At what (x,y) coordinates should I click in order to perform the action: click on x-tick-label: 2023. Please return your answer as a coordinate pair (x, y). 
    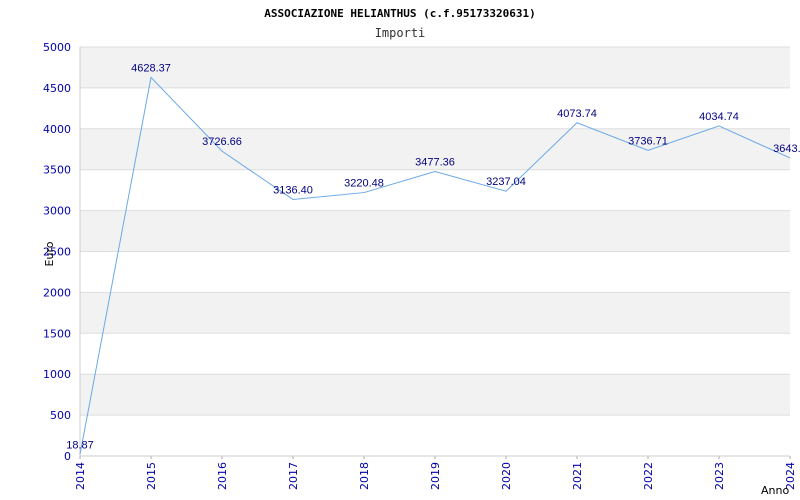
    Looking at the image, I should click on (719, 476).